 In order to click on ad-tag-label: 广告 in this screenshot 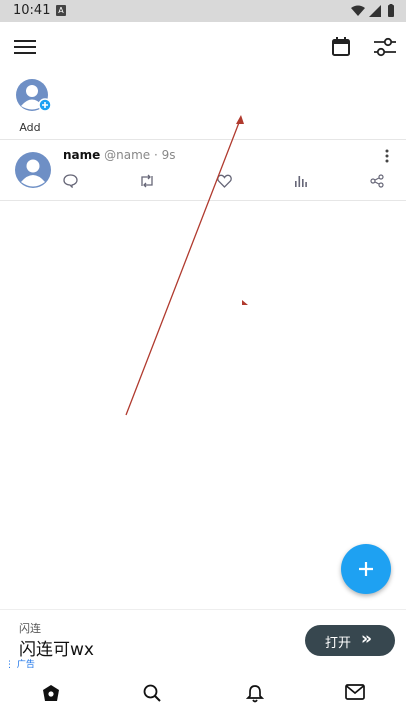, I will do `click(25, 665)`.